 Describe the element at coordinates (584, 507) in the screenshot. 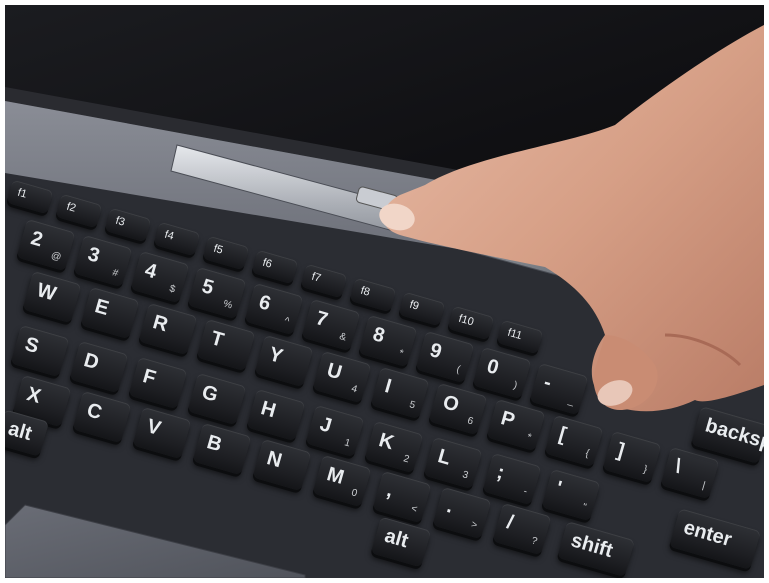

I see `key-a-9-sublabel: "` at that location.